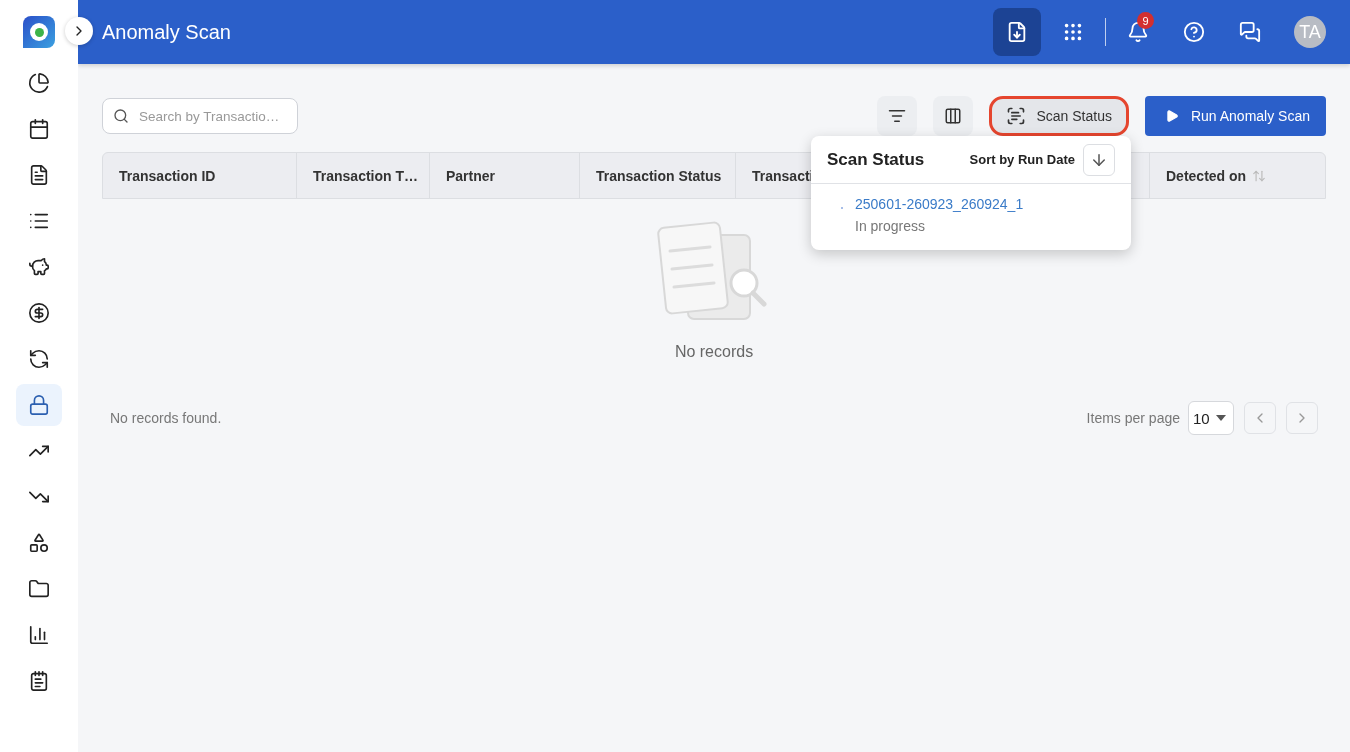 The width and height of the screenshot is (1350, 752). What do you see at coordinates (1099, 159) in the screenshot?
I see `sort-direction-button` at bounding box center [1099, 159].